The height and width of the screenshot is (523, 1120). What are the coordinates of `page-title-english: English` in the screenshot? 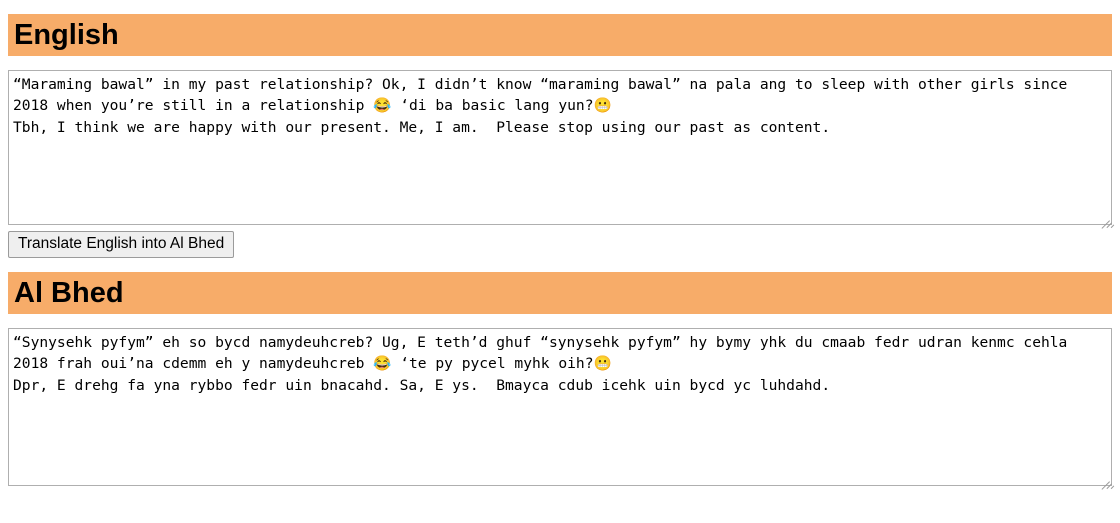 It's located at (560, 35).